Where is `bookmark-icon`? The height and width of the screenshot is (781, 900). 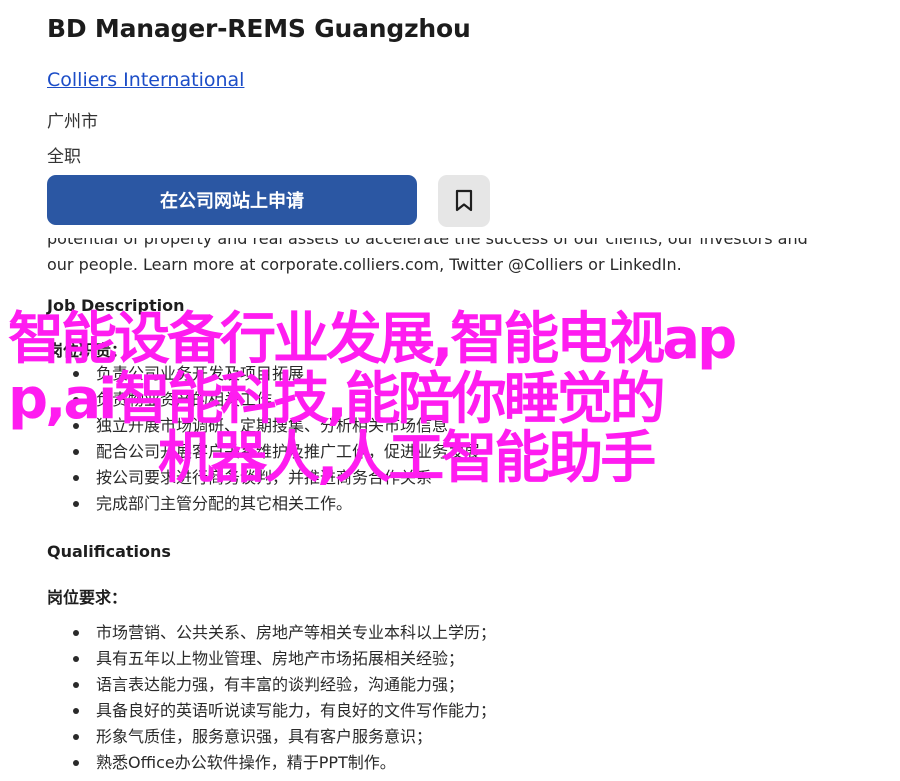
bookmark-icon is located at coordinates (464, 200).